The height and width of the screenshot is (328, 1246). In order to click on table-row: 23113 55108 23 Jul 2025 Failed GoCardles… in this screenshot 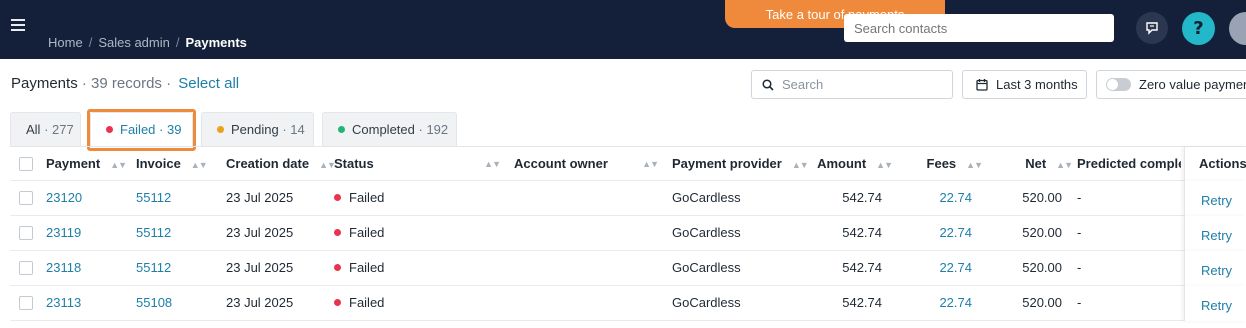, I will do `click(628, 303)`.